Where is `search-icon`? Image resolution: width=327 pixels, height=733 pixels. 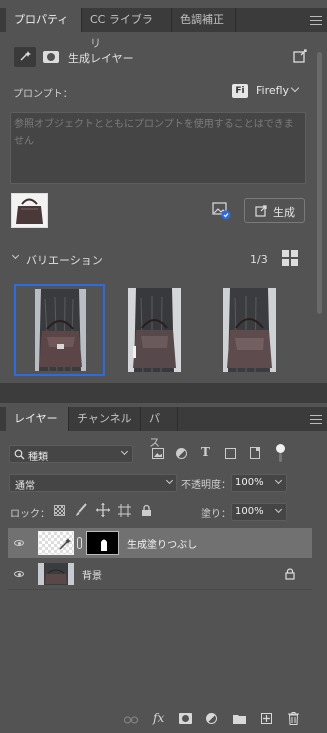 search-icon is located at coordinates (19, 454).